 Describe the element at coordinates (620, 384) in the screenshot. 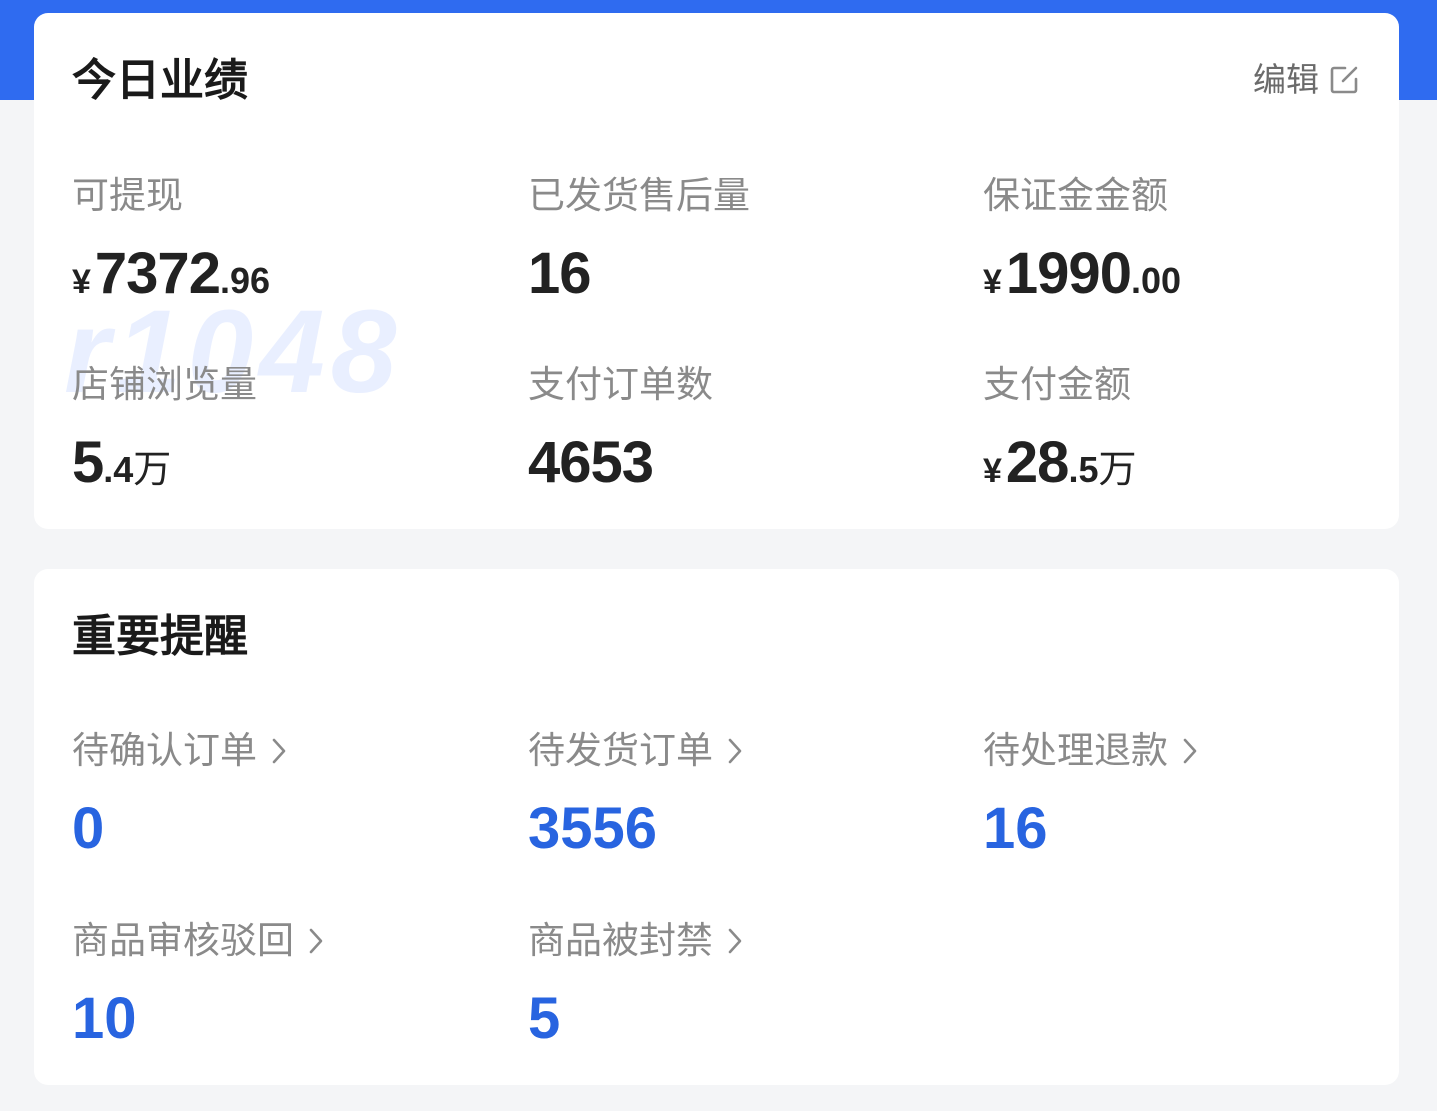

I see `metric-label: 支付订单数` at that location.